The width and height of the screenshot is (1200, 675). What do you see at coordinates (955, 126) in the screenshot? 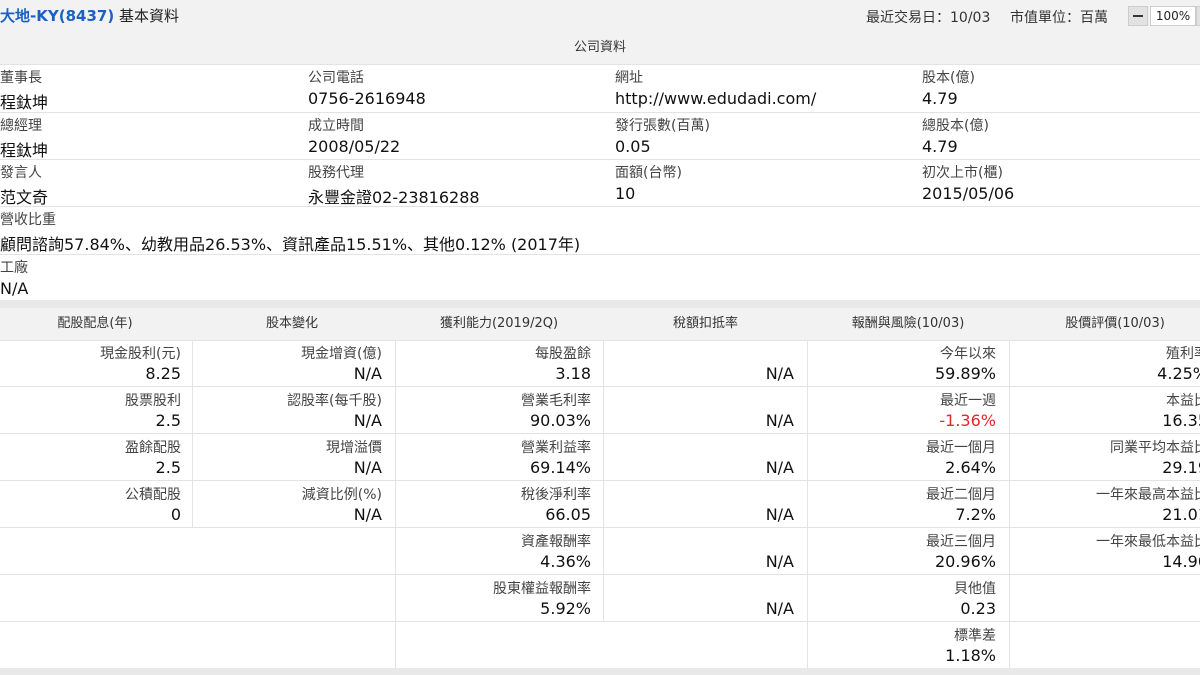
I see `total-capital-label: 總股本(億)` at bounding box center [955, 126].